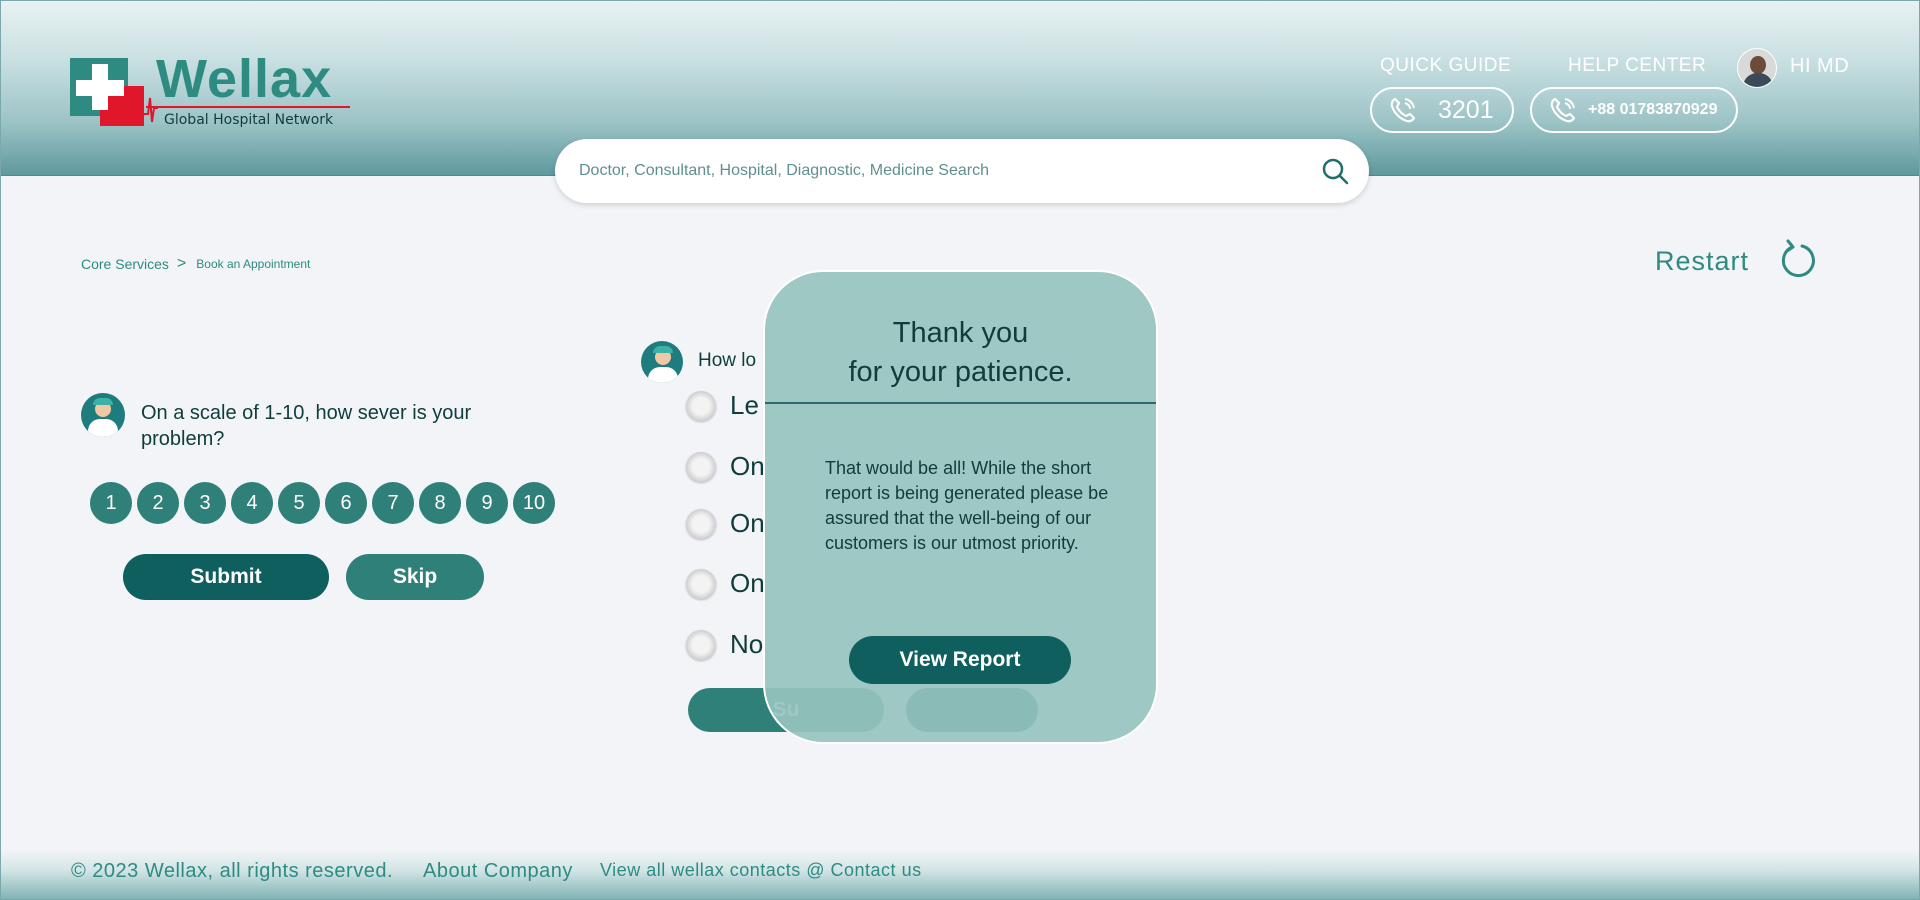 The image size is (1920, 900). What do you see at coordinates (151, 110) in the screenshot?
I see `pulse-icon` at bounding box center [151, 110].